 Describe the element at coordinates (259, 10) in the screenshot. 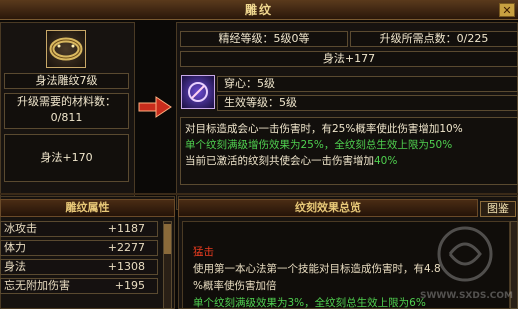

I see `window-title: 雕纹` at that location.